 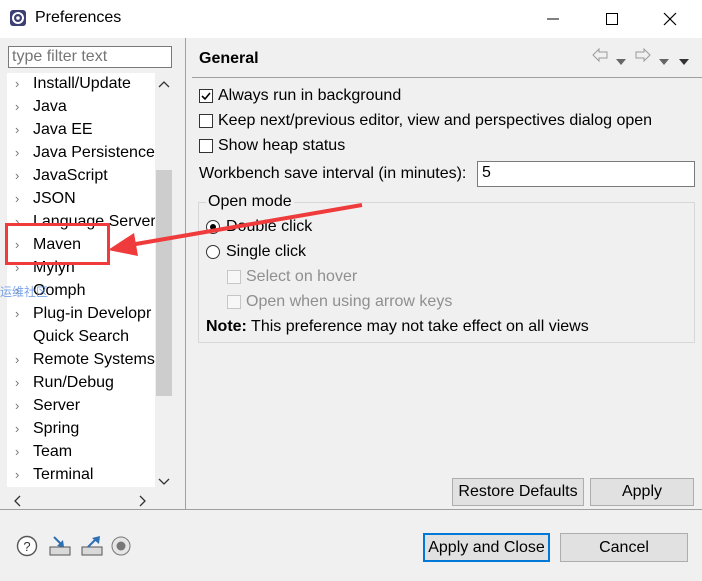 What do you see at coordinates (642, 492) in the screenshot?
I see `apply-button: Apply` at bounding box center [642, 492].